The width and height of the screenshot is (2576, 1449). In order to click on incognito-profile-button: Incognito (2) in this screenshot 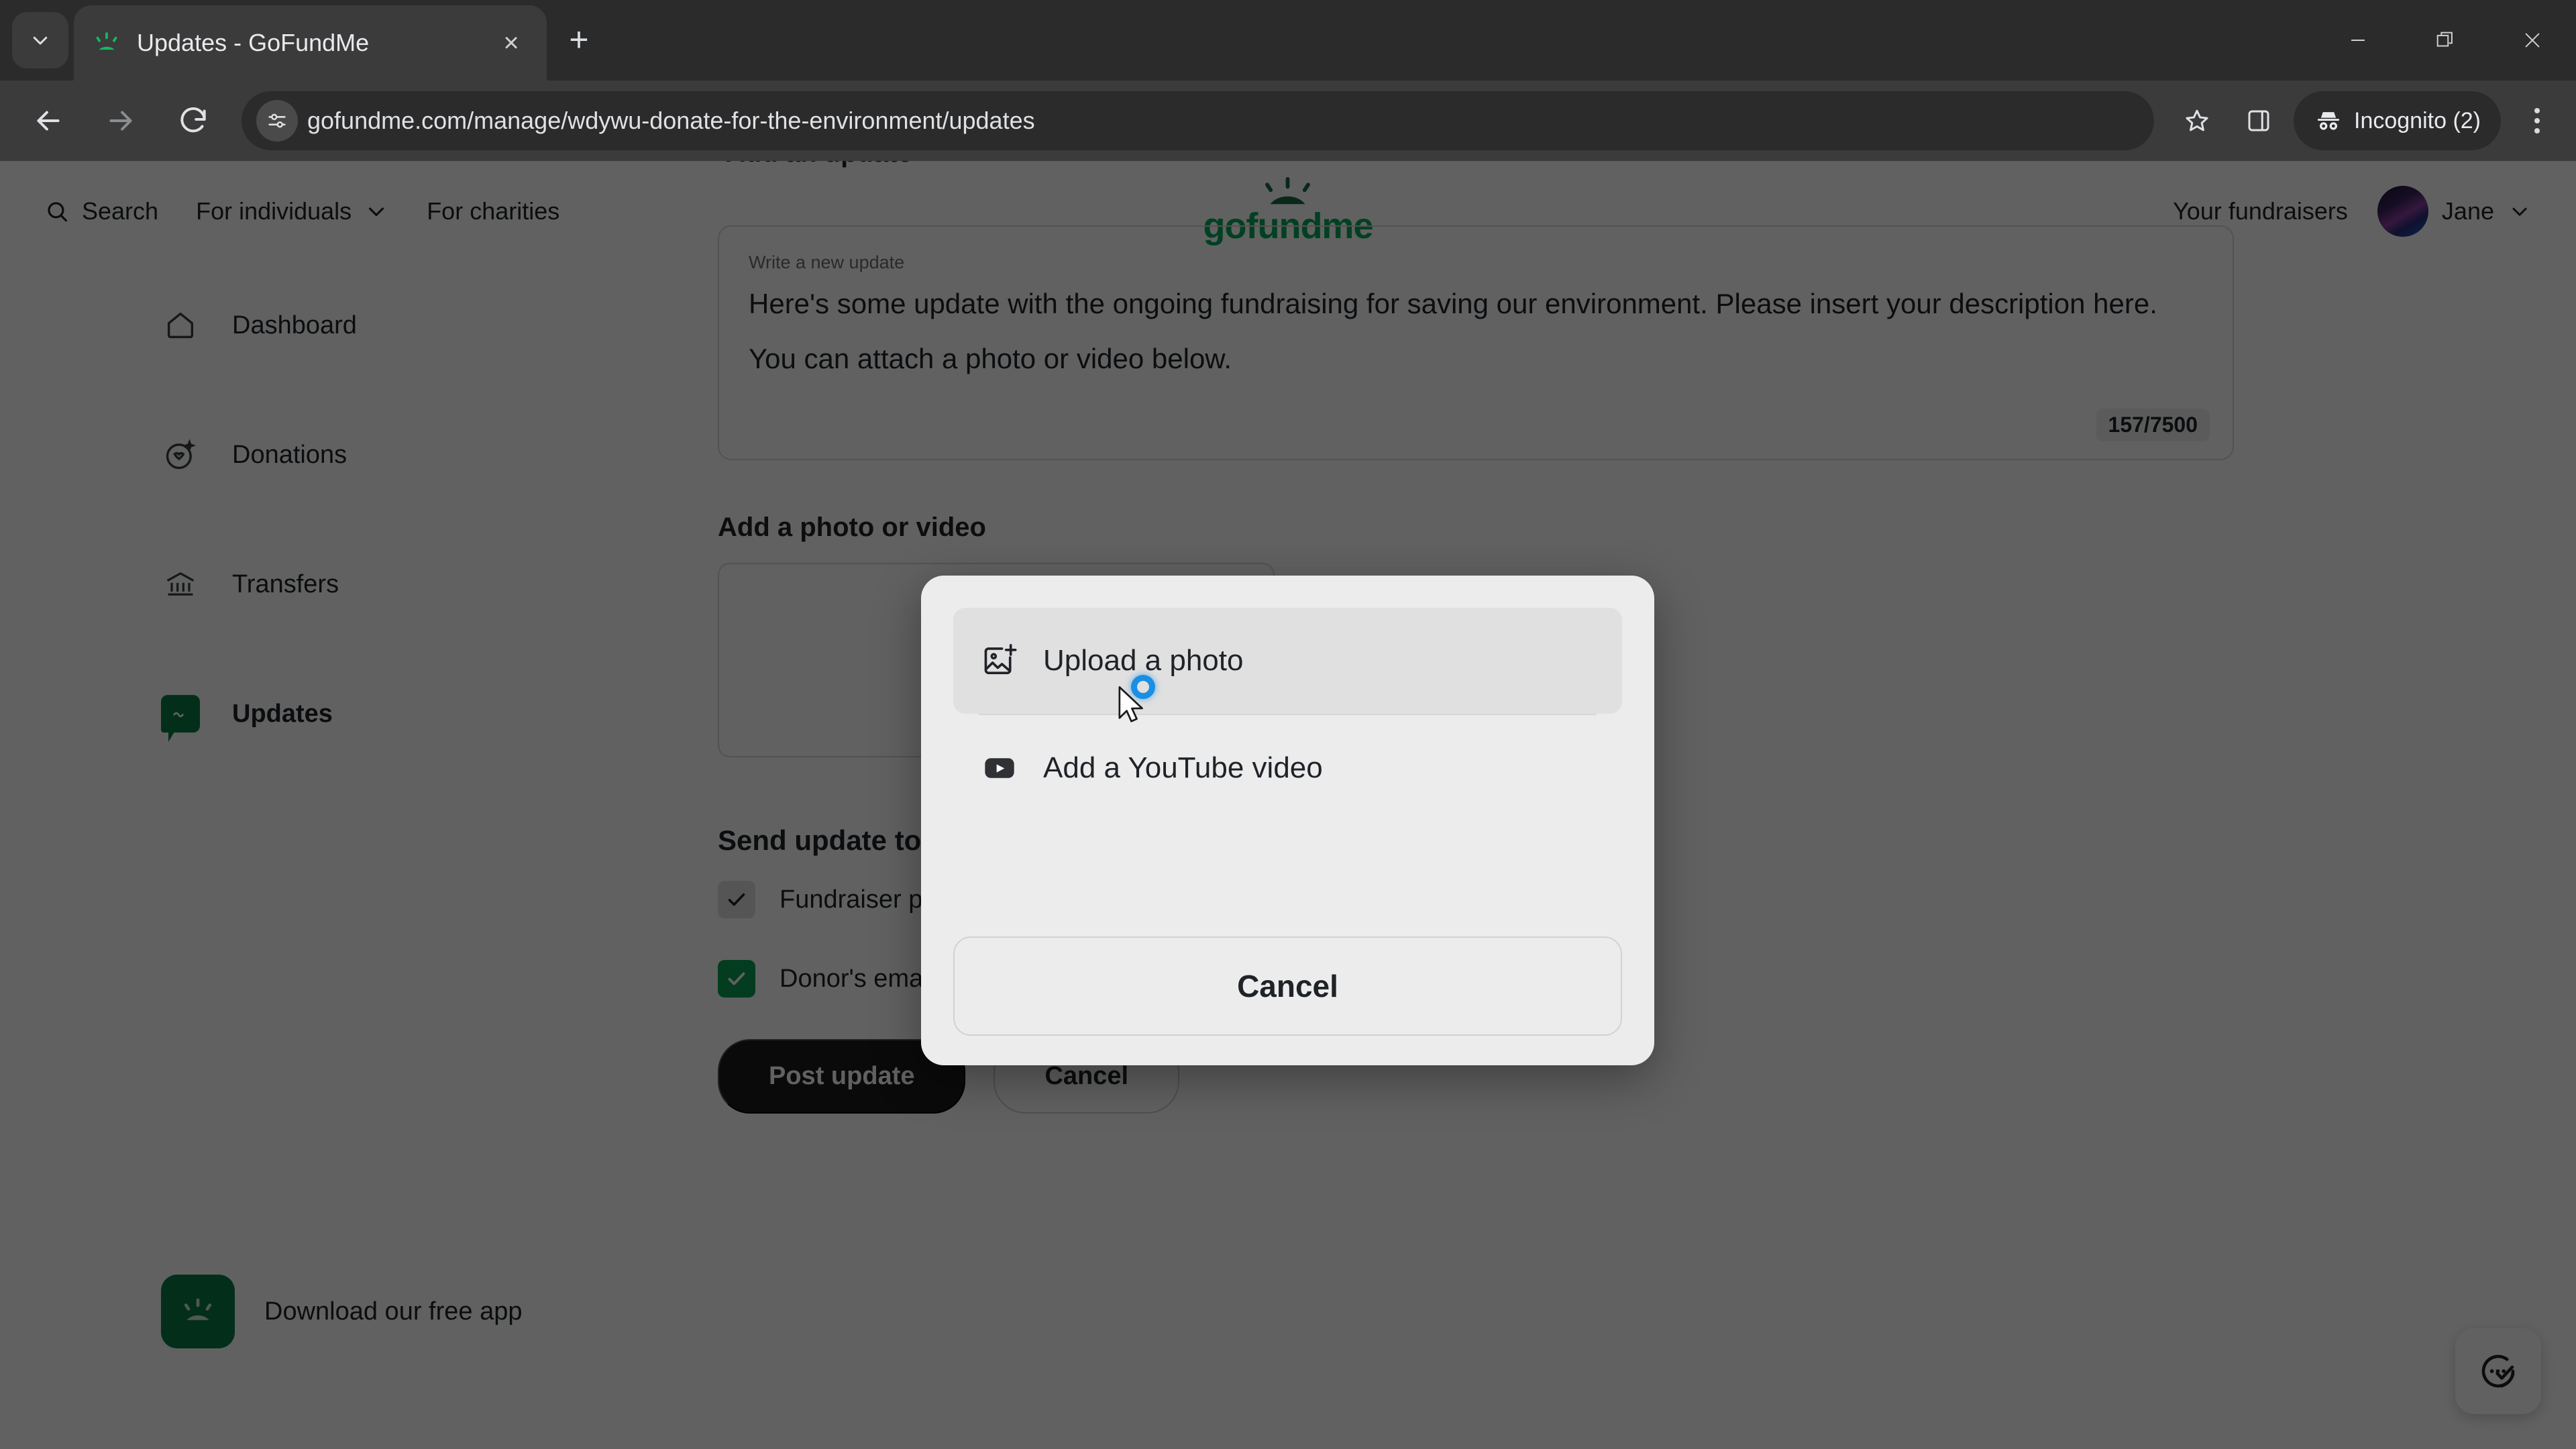, I will do `click(2397, 120)`.